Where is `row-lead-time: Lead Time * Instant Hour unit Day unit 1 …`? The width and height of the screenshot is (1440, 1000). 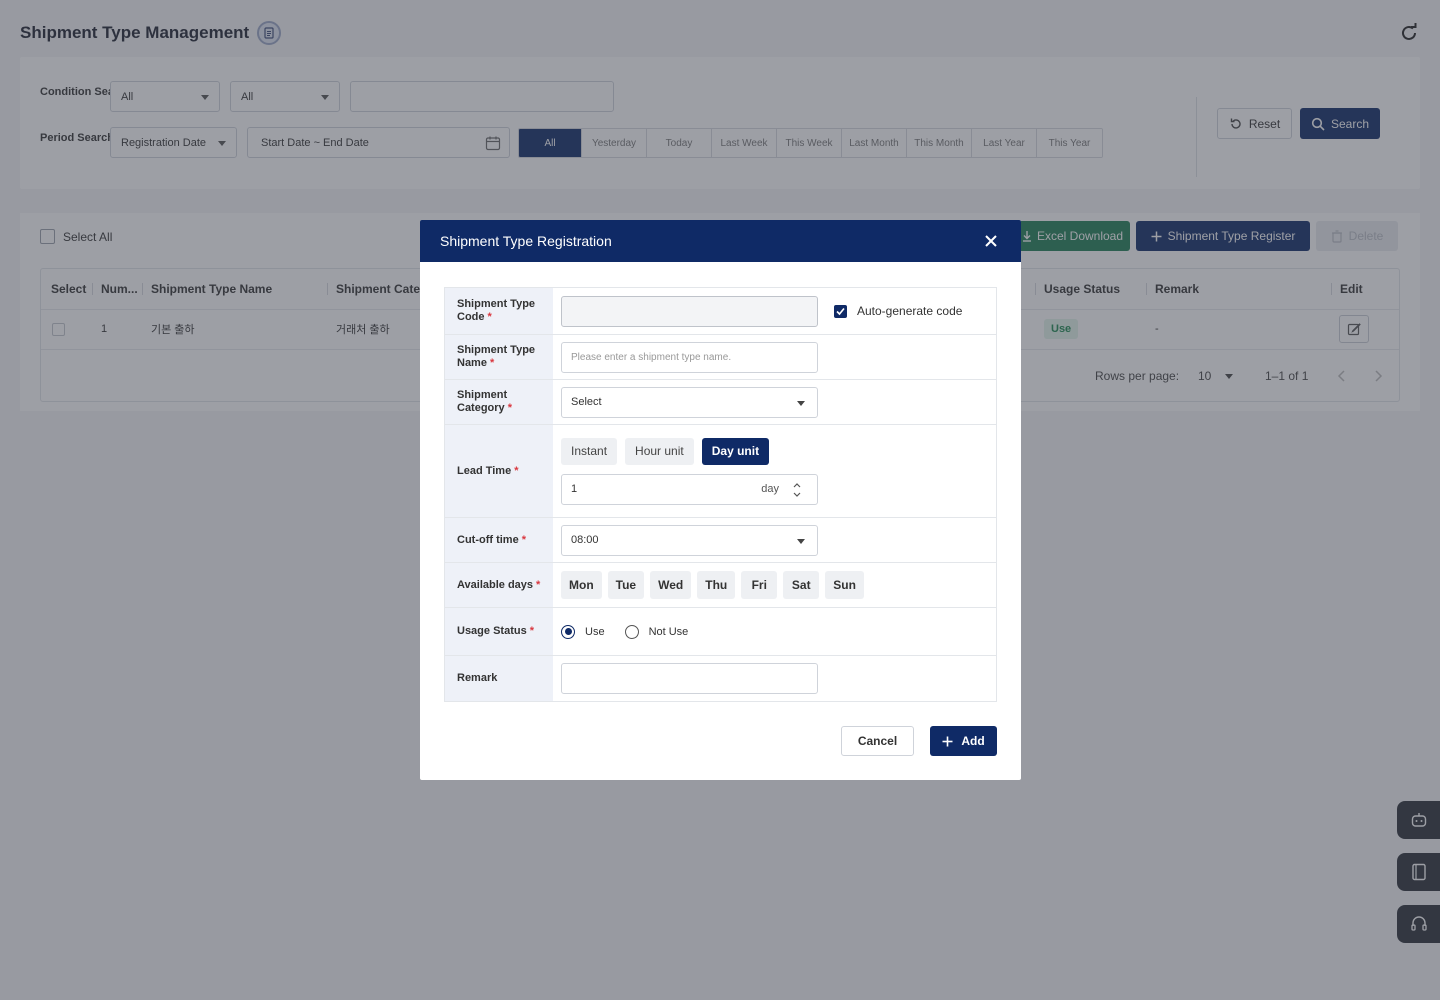 row-lead-time: Lead Time * Instant Hour unit Day unit 1 … is located at coordinates (720, 471).